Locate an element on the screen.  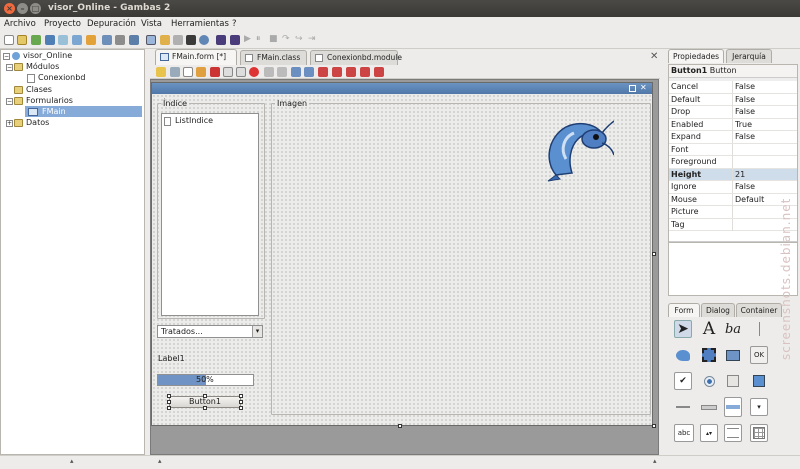
step-over-icon is located at coordinates (235, 40).